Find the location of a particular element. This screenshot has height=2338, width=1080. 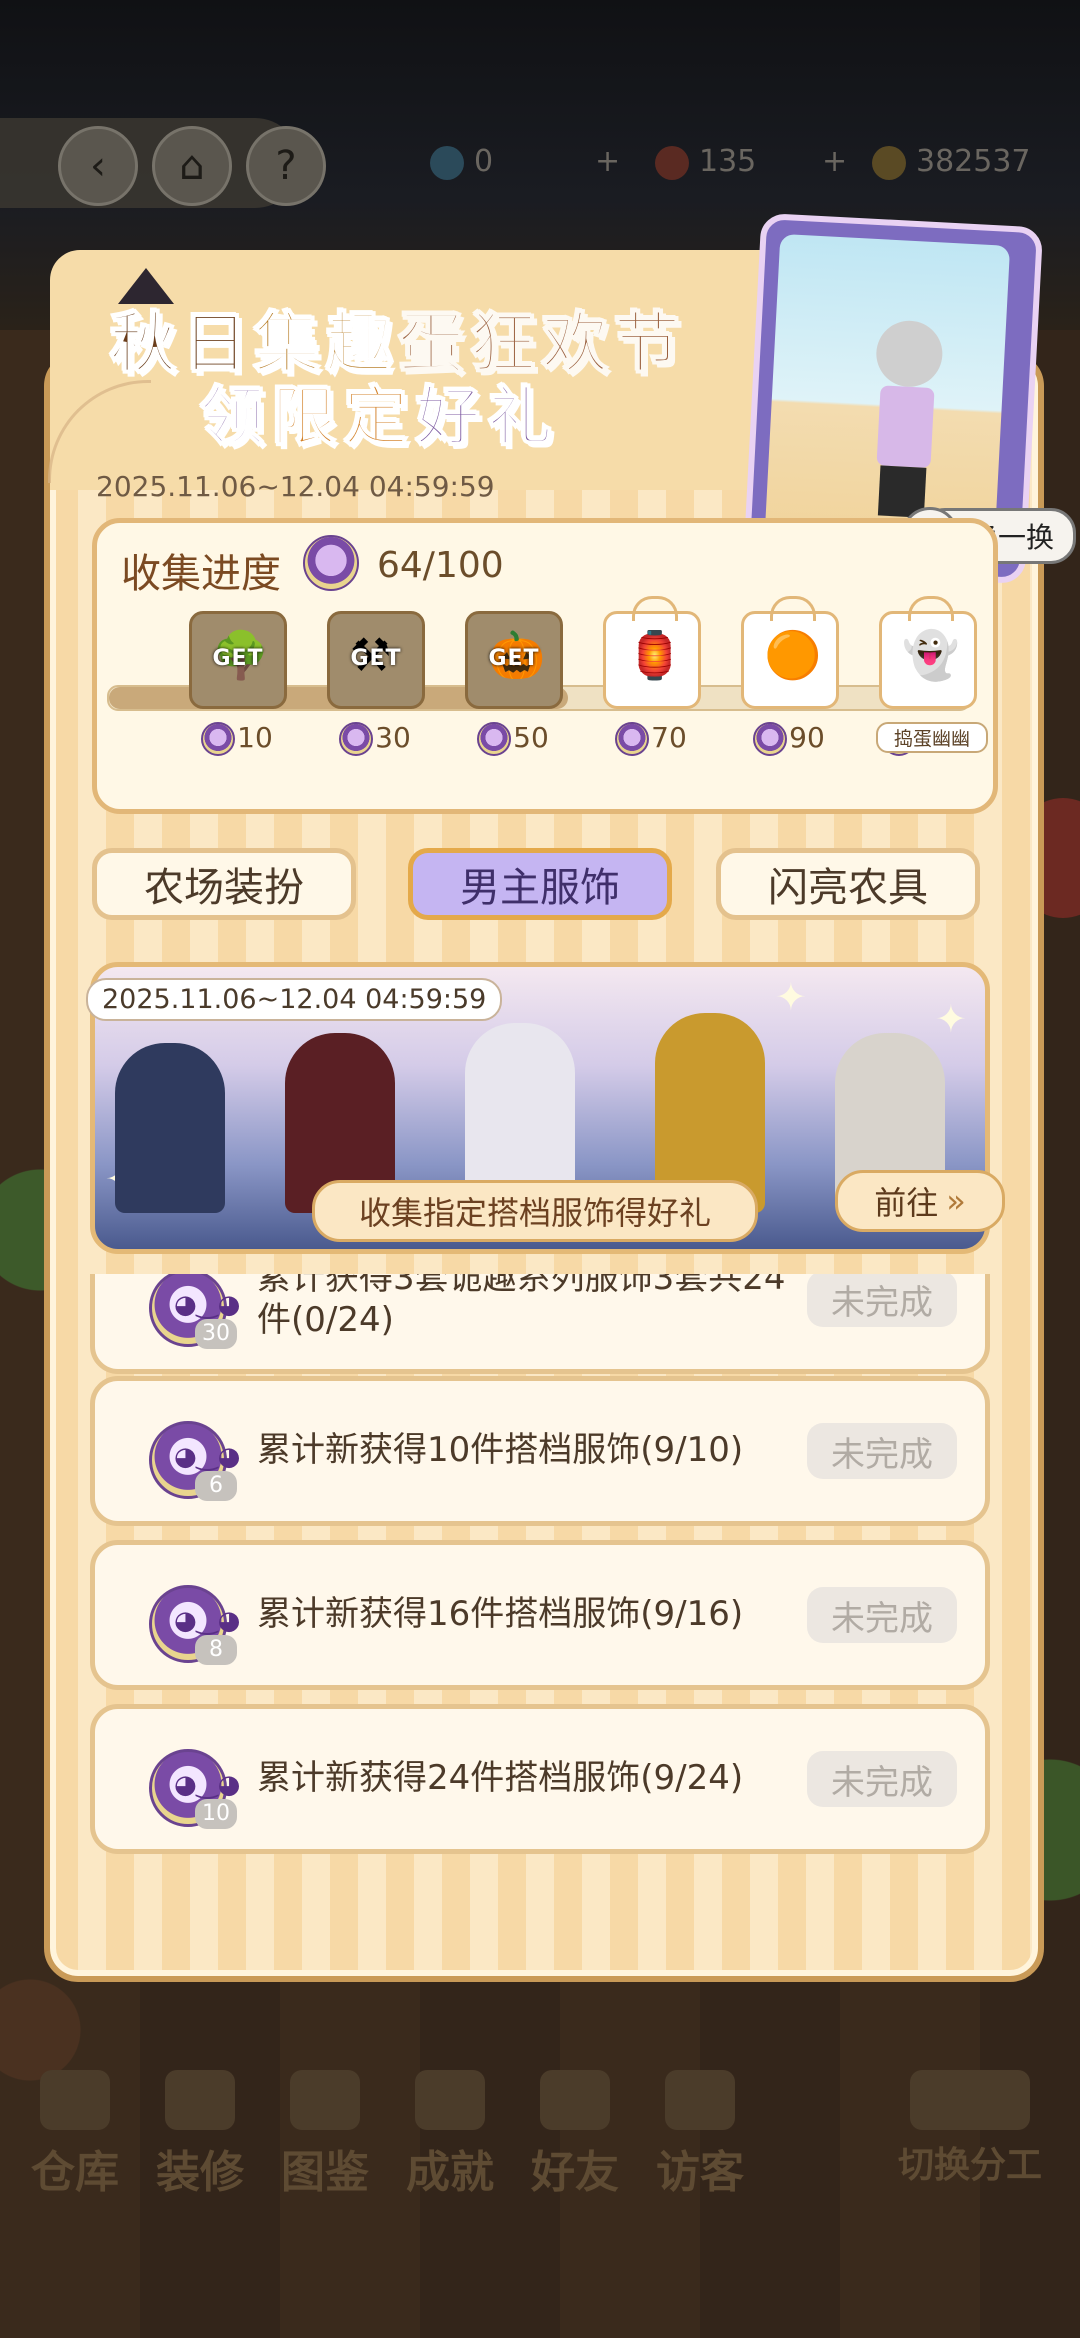

reward-qty: 6 is located at coordinates (216, 1486).